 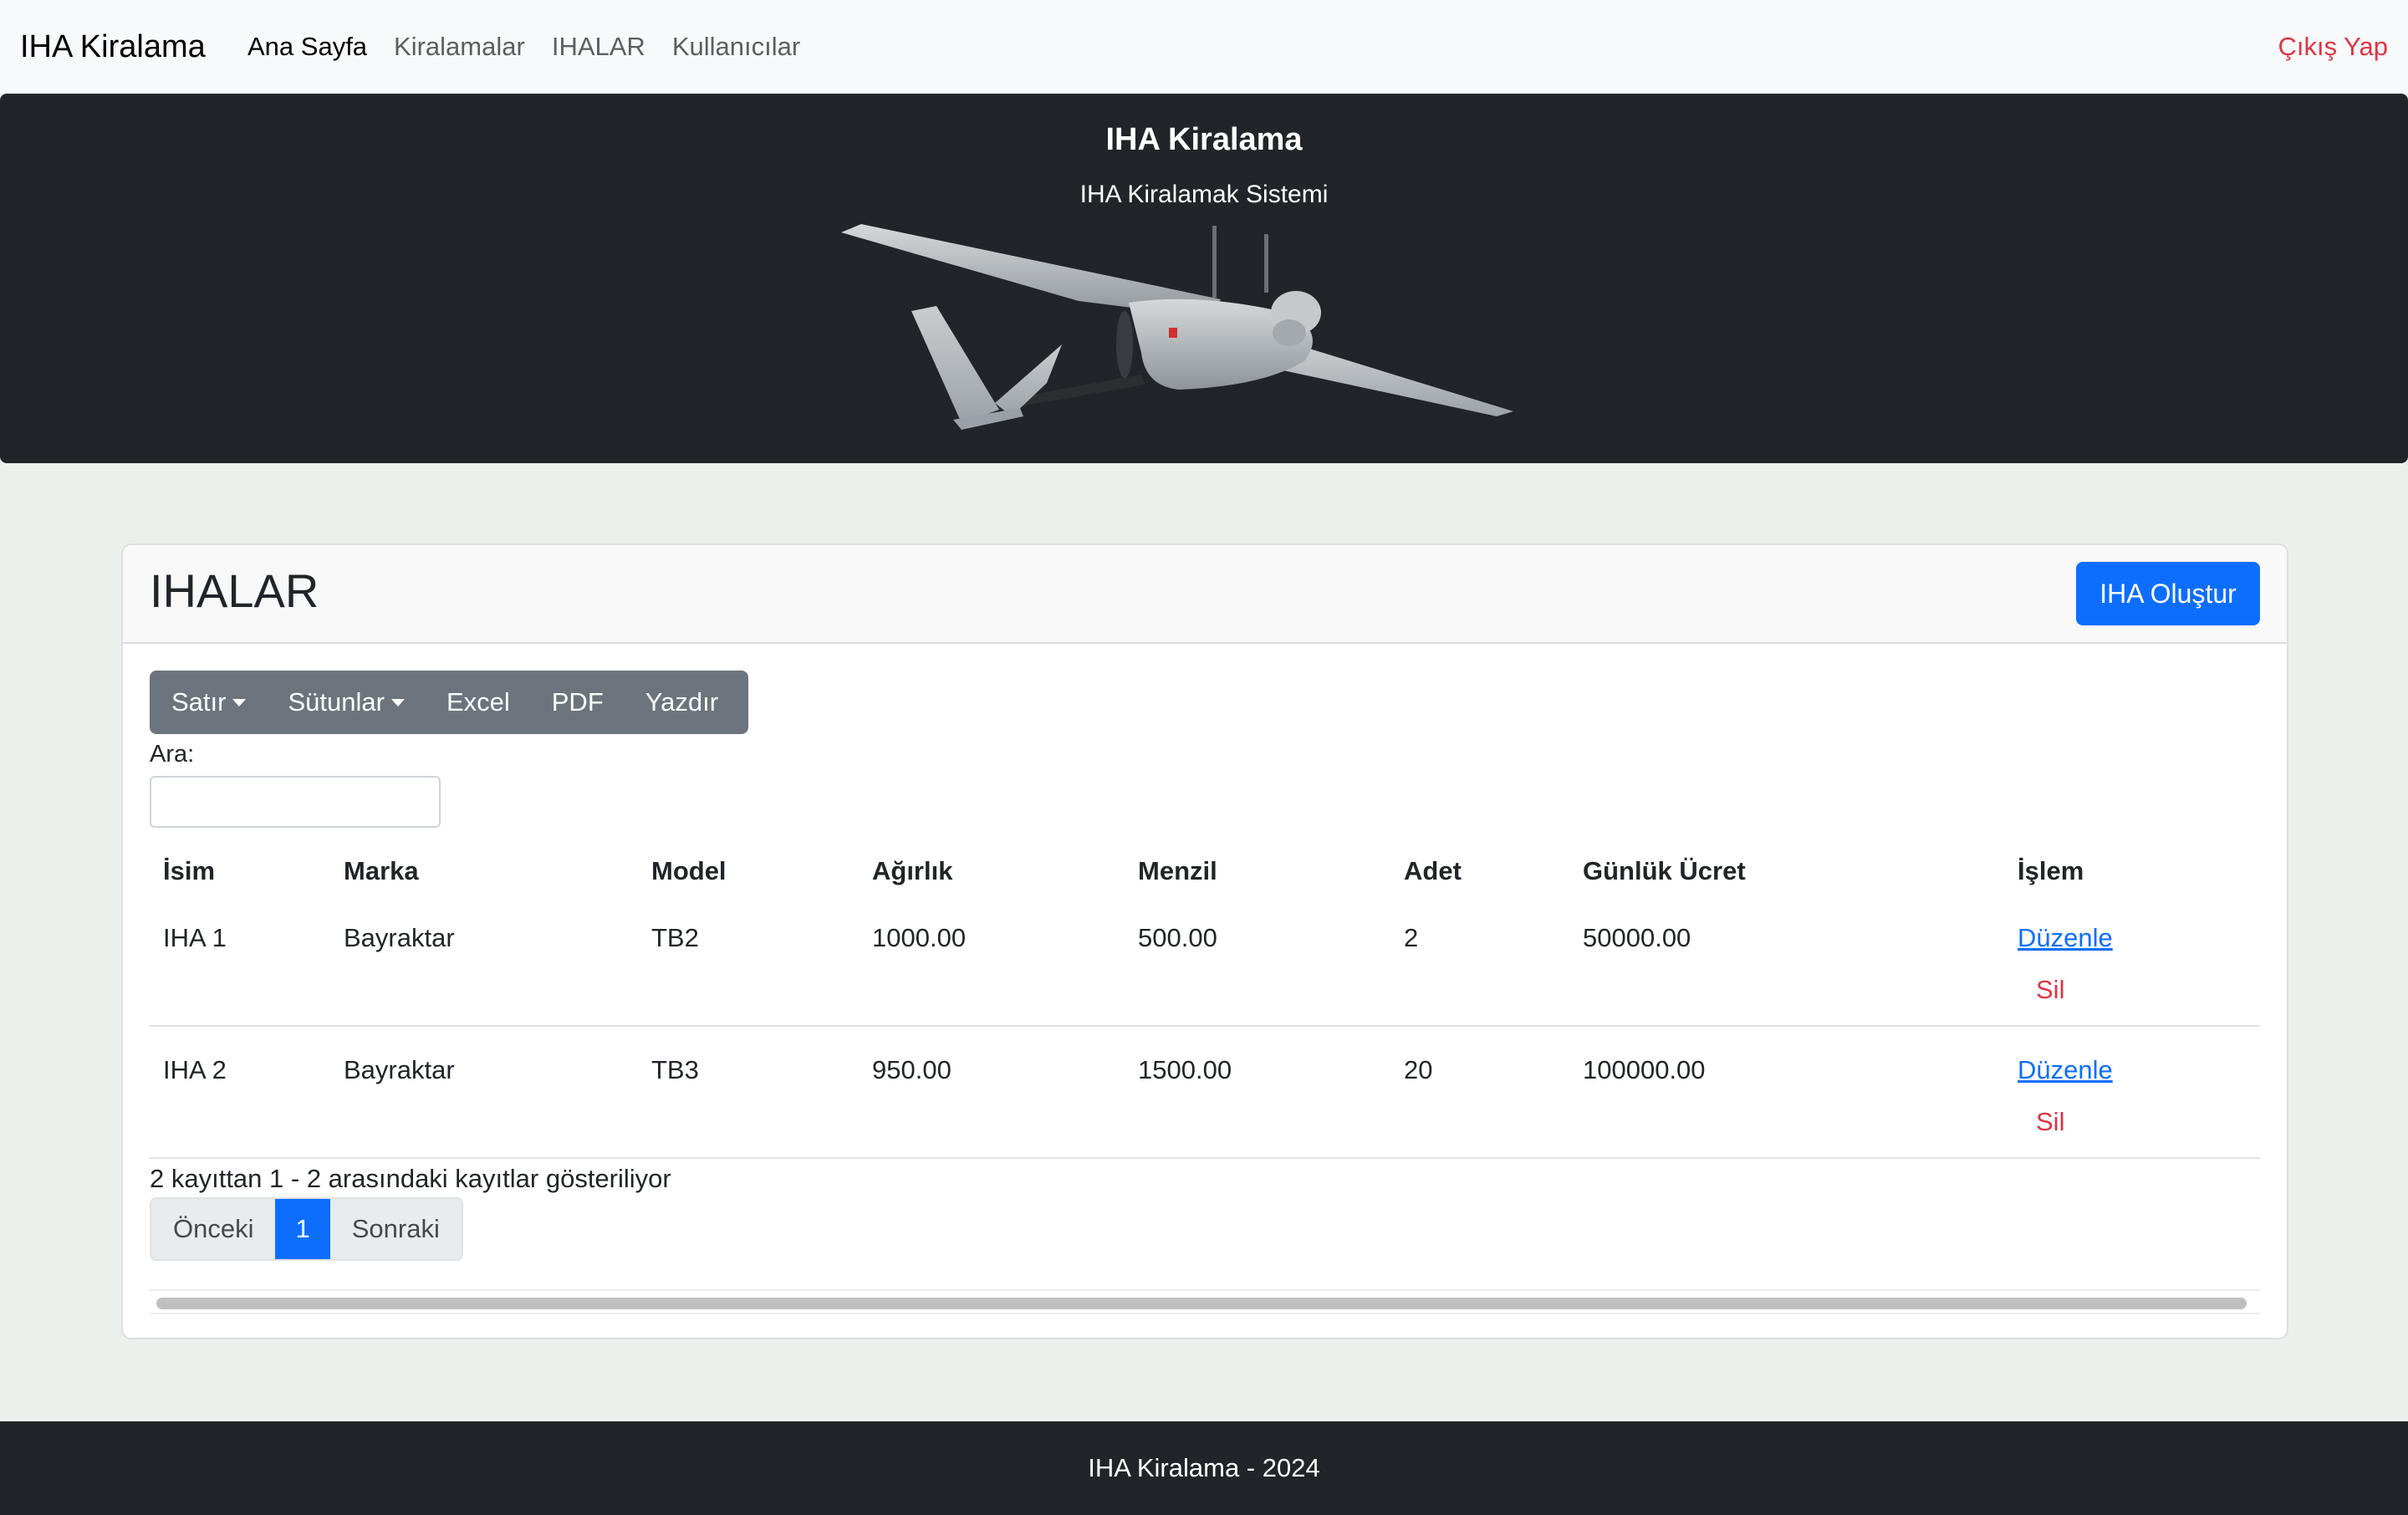 I want to click on search-input, so click(x=295, y=802).